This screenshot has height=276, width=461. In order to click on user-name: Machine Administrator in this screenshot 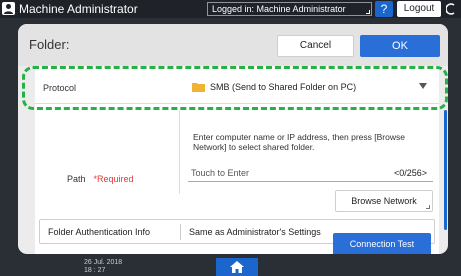, I will do `click(78, 9)`.